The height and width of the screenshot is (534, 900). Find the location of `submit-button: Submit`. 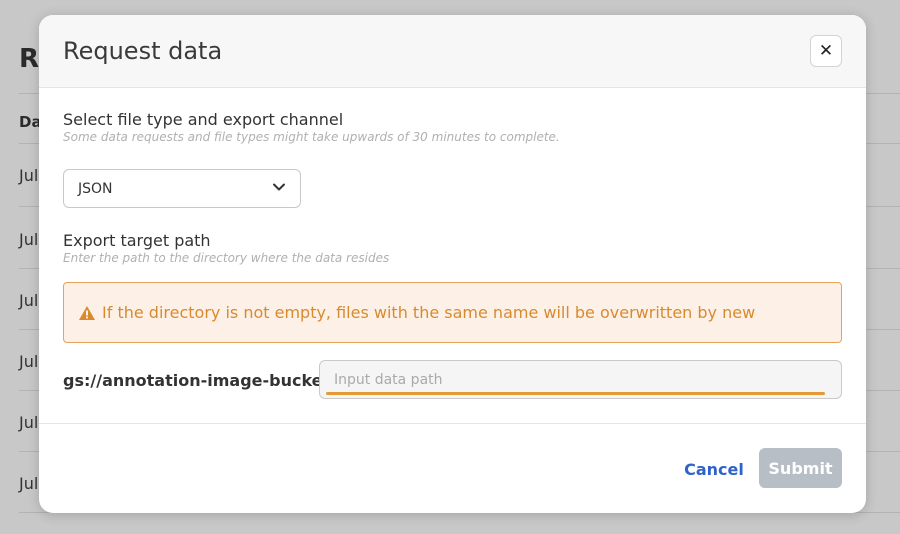

submit-button: Submit is located at coordinates (800, 468).